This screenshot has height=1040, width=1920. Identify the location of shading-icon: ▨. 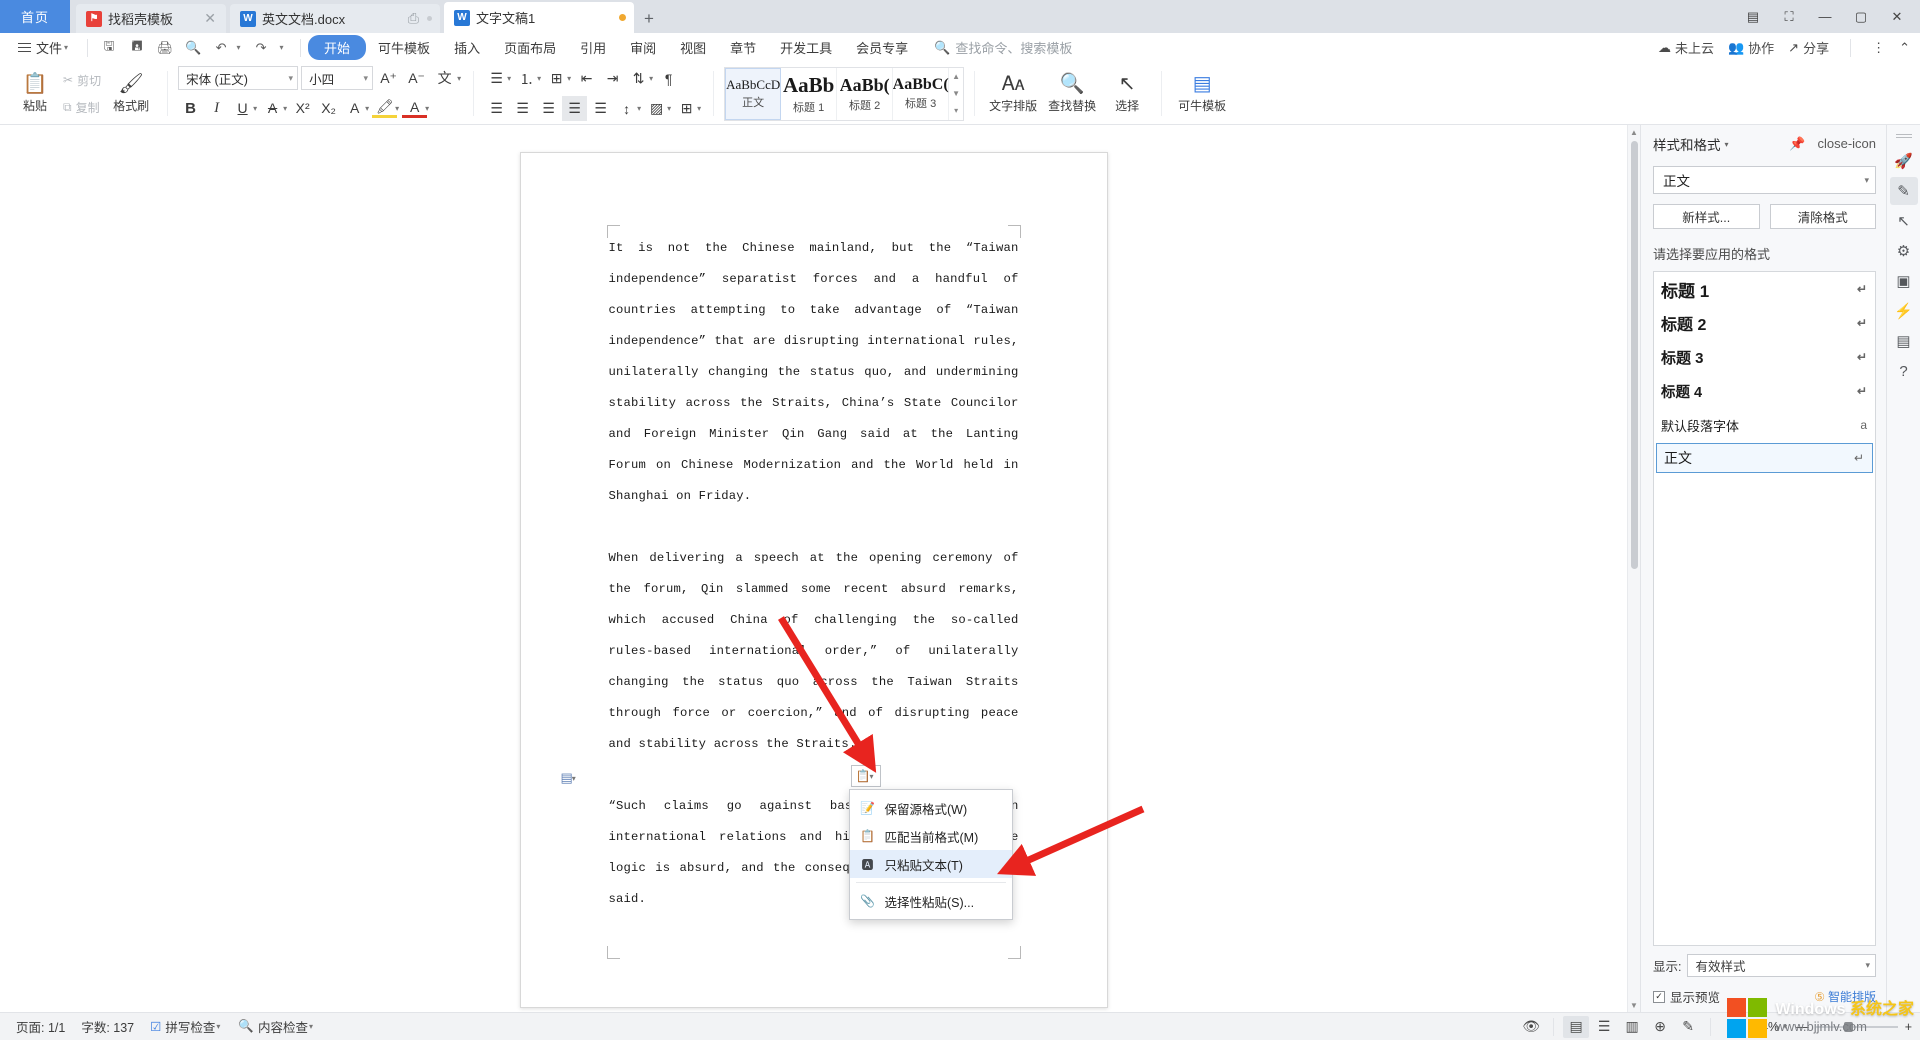
(656, 108).